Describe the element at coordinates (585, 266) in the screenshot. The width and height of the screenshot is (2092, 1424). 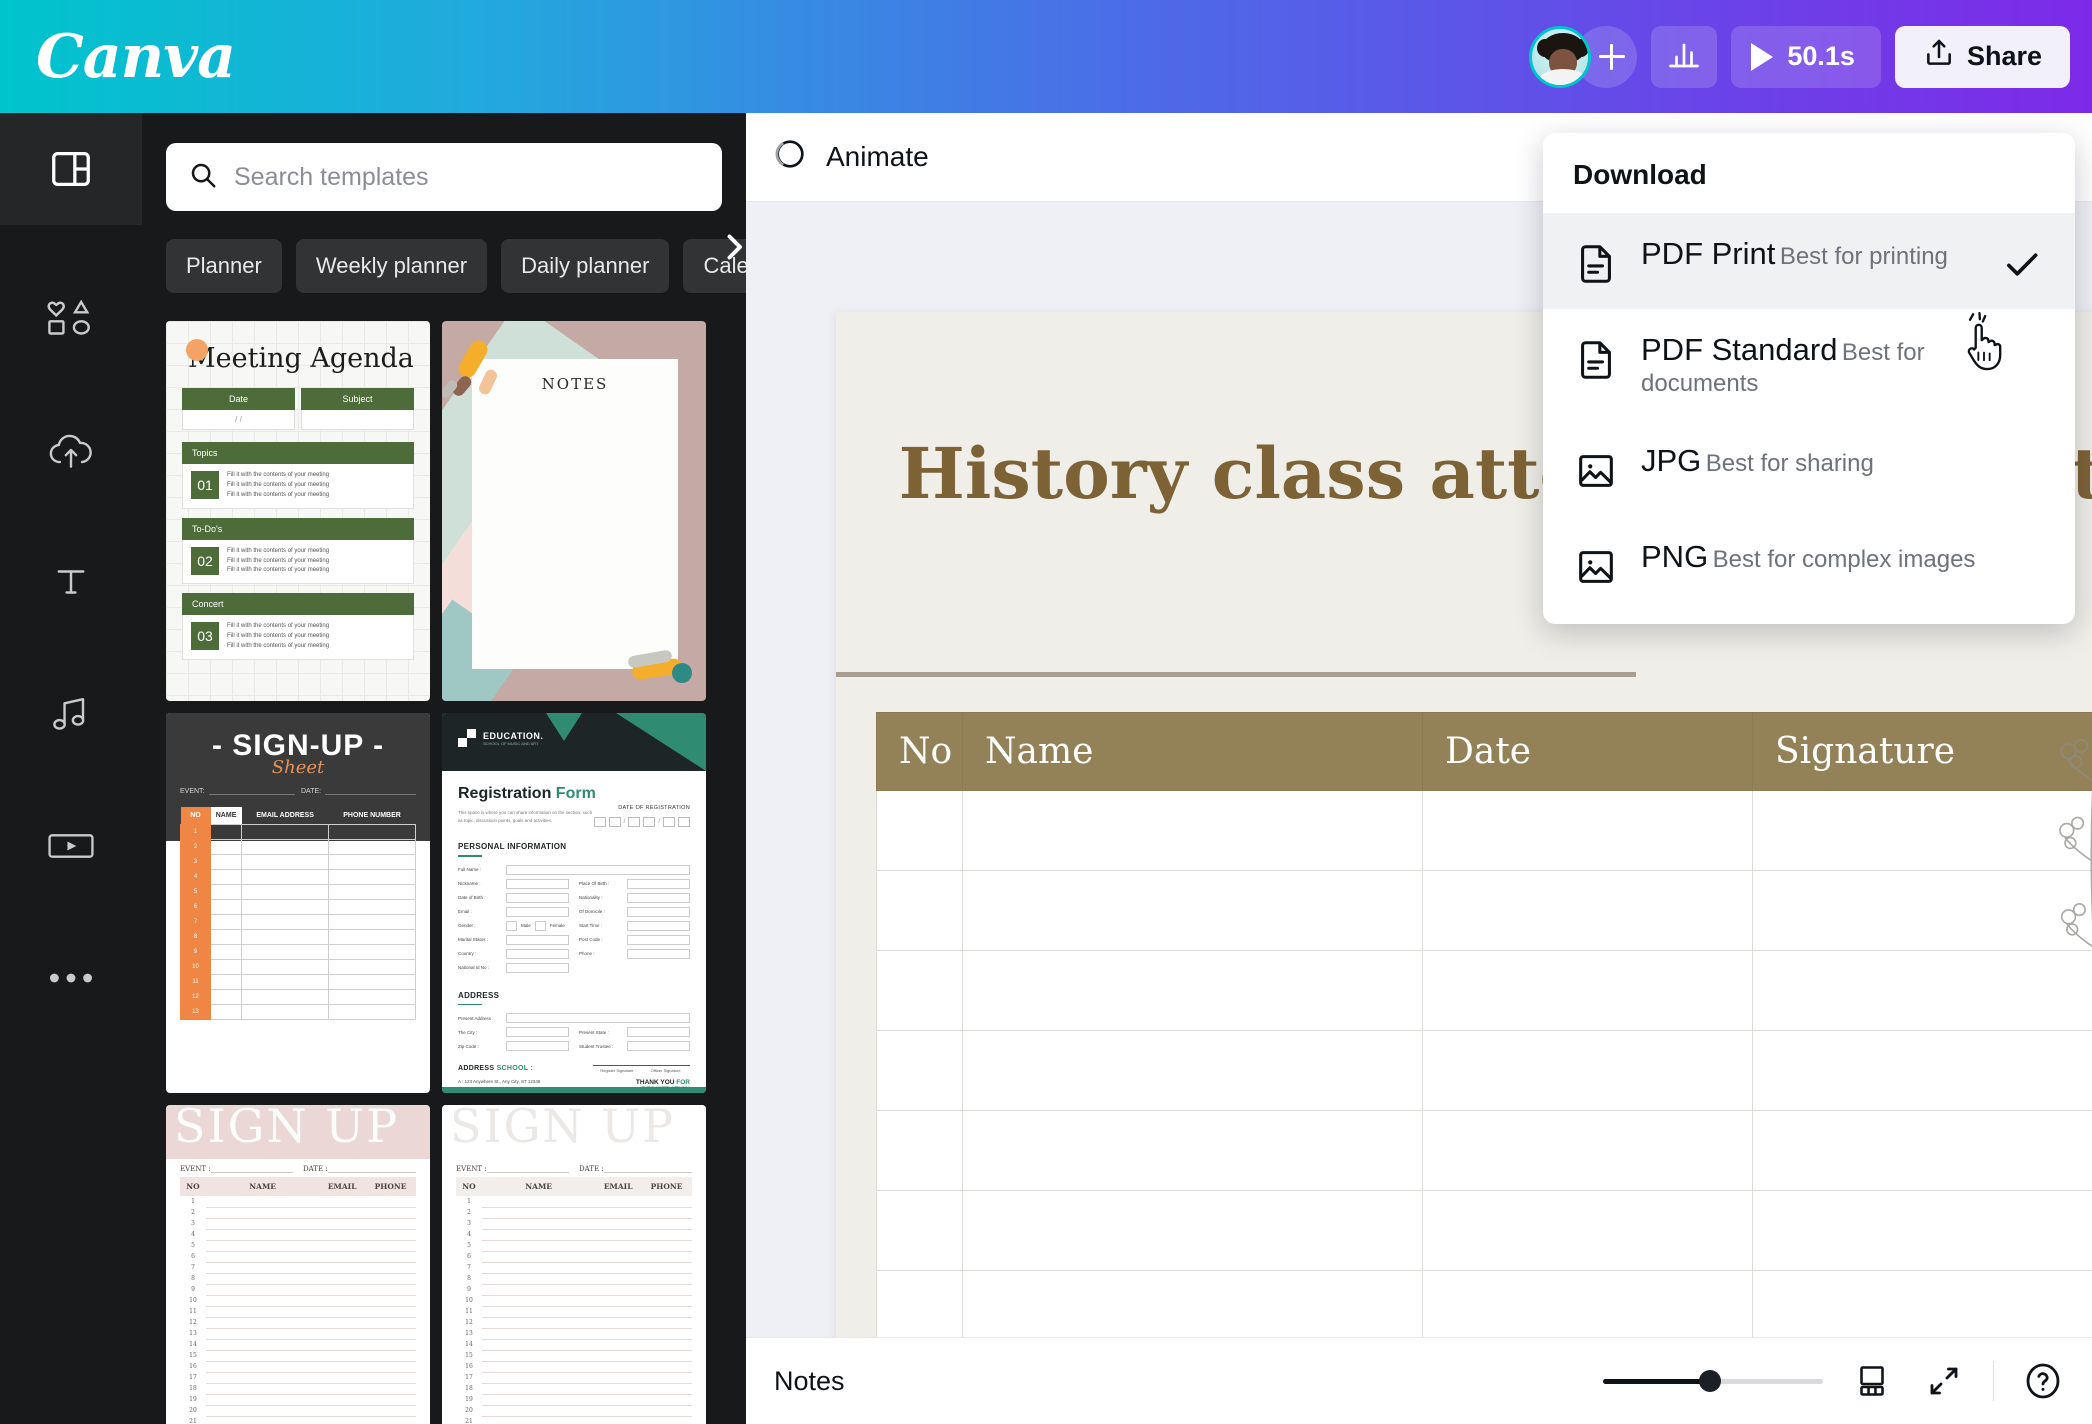
I see `chip-daily-planner: Daily planner` at that location.